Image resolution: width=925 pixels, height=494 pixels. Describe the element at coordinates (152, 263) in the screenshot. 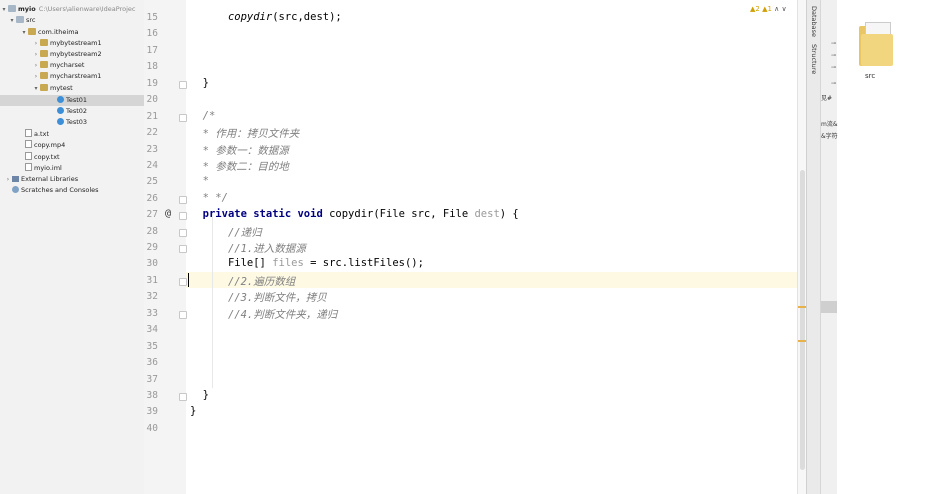

I see `line-number: 30` at that location.